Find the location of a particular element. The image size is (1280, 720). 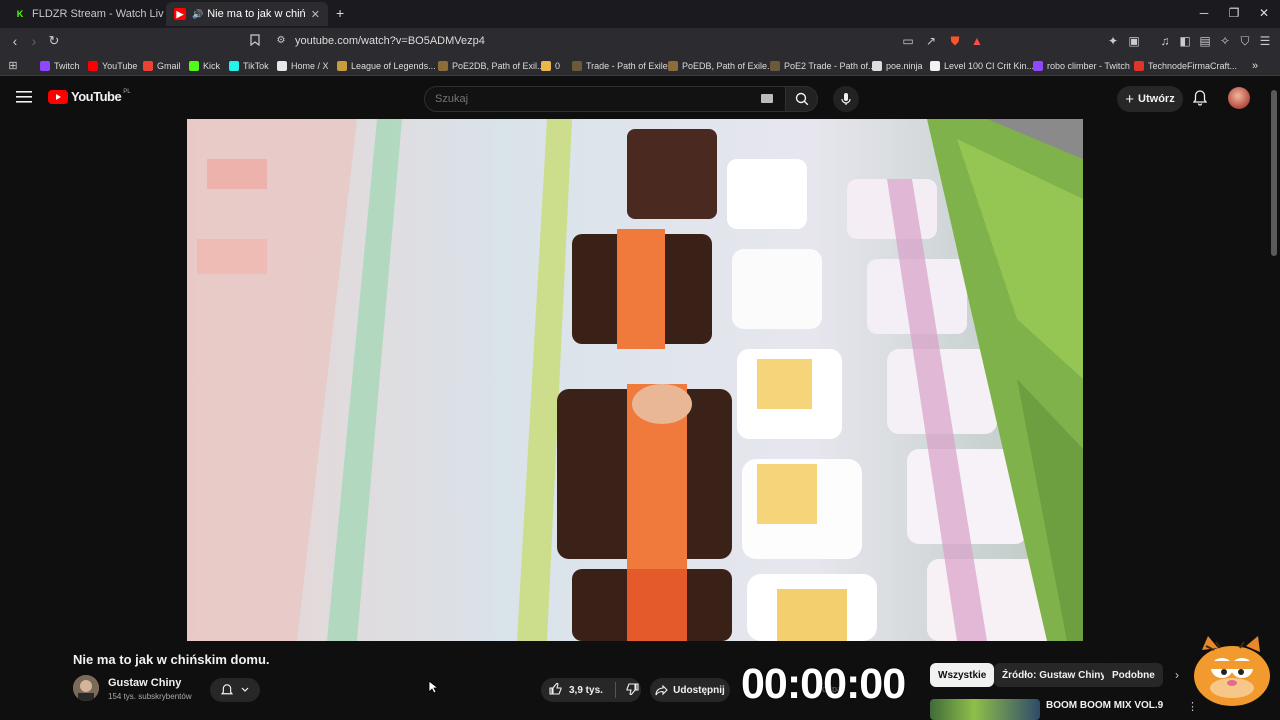

youtube-header: YouTube PL + Utwórz is located at coordinates (640, 98).